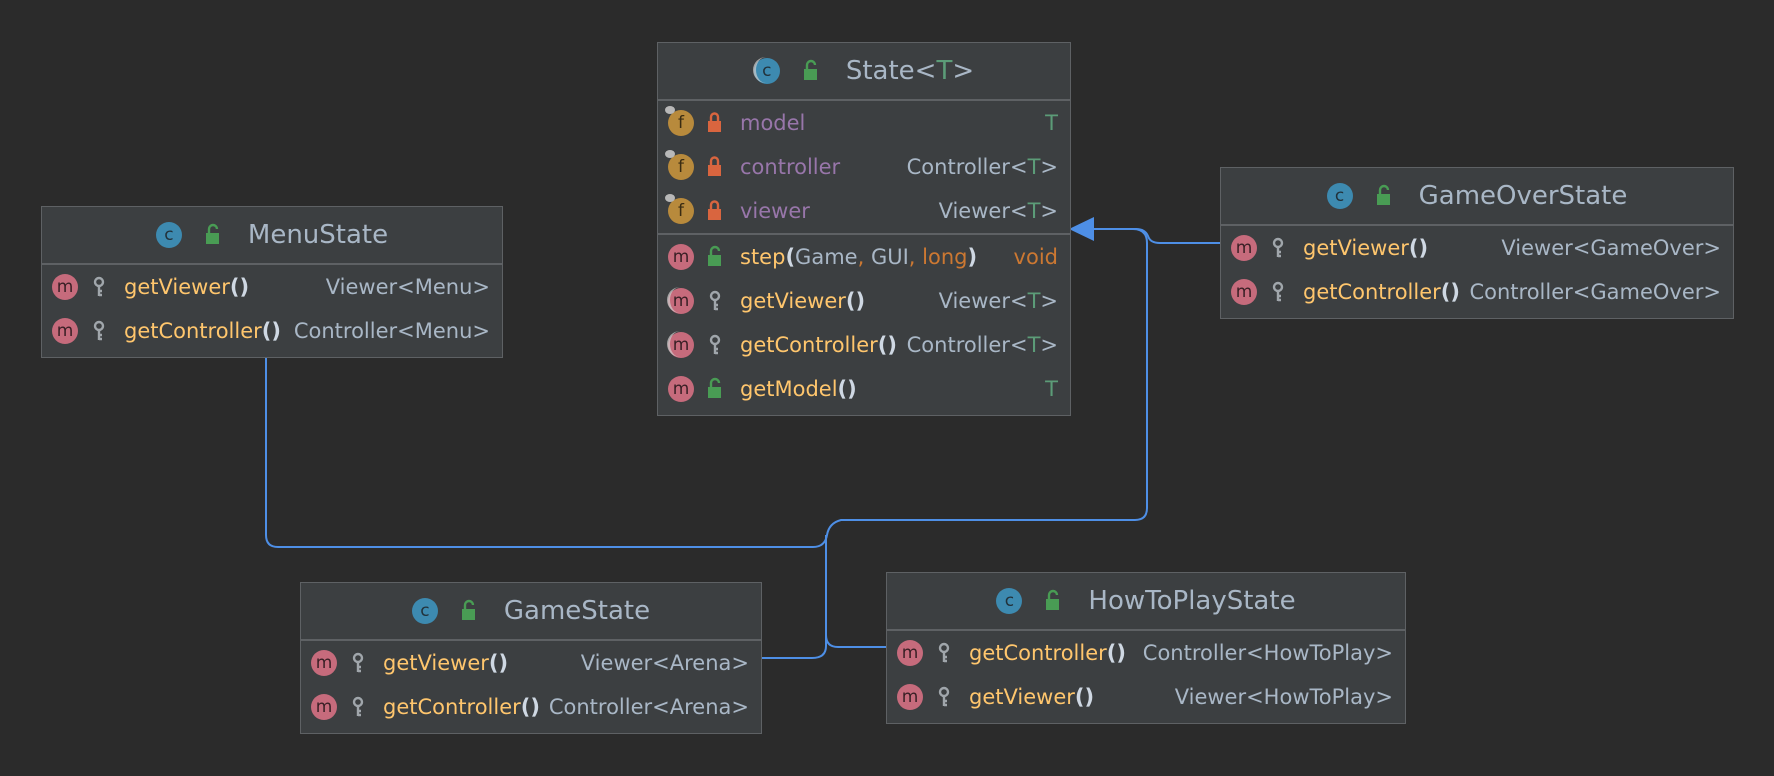  Describe the element at coordinates (1146, 697) in the screenshot. I see `method-row-getviewer: m getViewer() Viewer<HowToPlay>` at that location.